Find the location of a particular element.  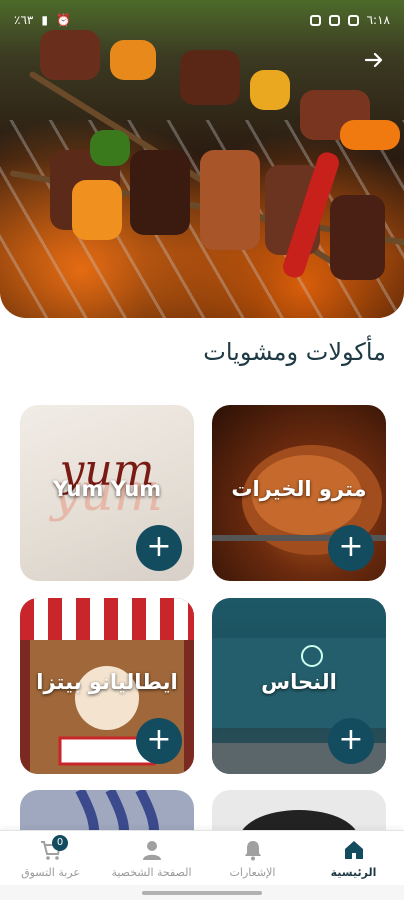

status-right: ٦:١٨ is located at coordinates (349, 20).